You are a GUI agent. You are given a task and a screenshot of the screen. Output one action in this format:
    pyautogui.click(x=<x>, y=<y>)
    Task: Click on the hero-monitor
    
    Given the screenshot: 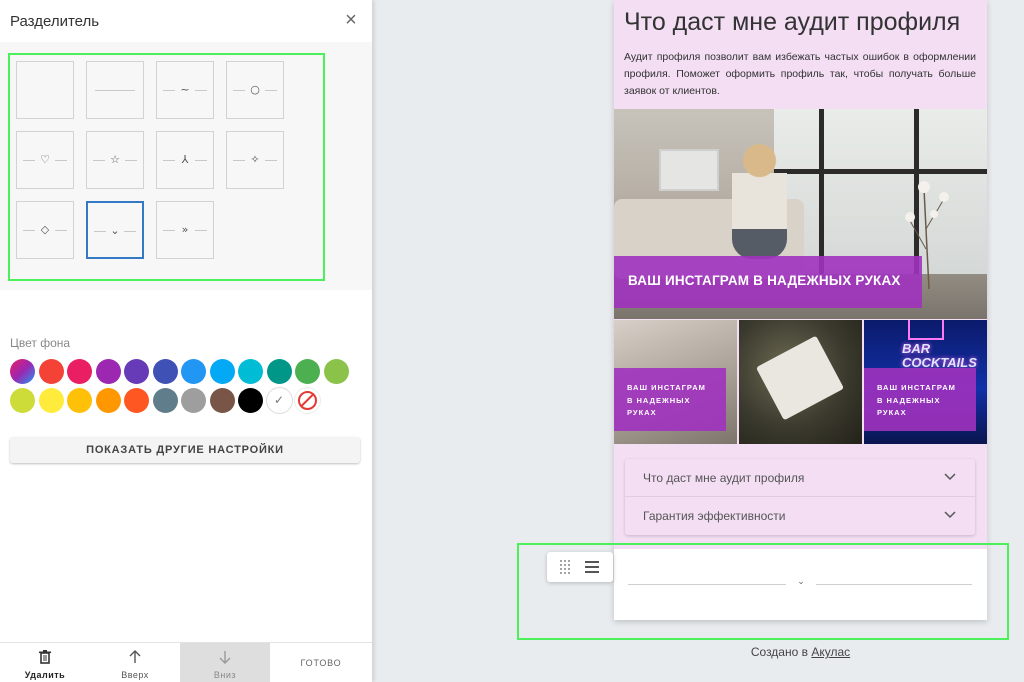 What is the action you would take?
    pyautogui.click(x=689, y=170)
    